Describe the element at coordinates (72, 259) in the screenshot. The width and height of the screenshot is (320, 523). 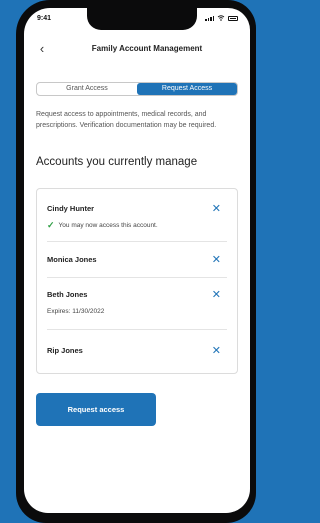
I see `account-name: Monica Jones` at that location.